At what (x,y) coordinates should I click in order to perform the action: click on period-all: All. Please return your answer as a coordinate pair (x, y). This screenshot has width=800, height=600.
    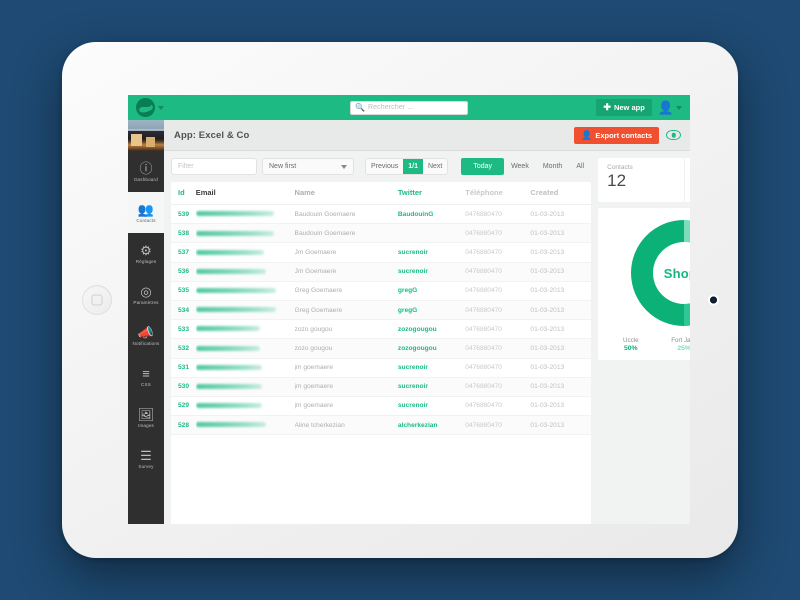
    Looking at the image, I should click on (580, 166).